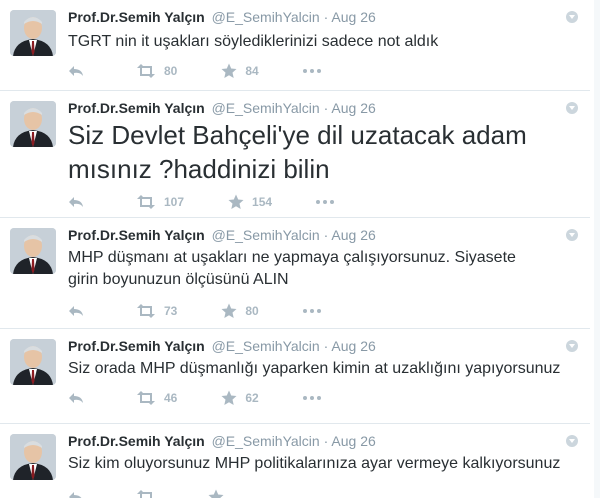  I want to click on retweet-count: 73, so click(171, 311).